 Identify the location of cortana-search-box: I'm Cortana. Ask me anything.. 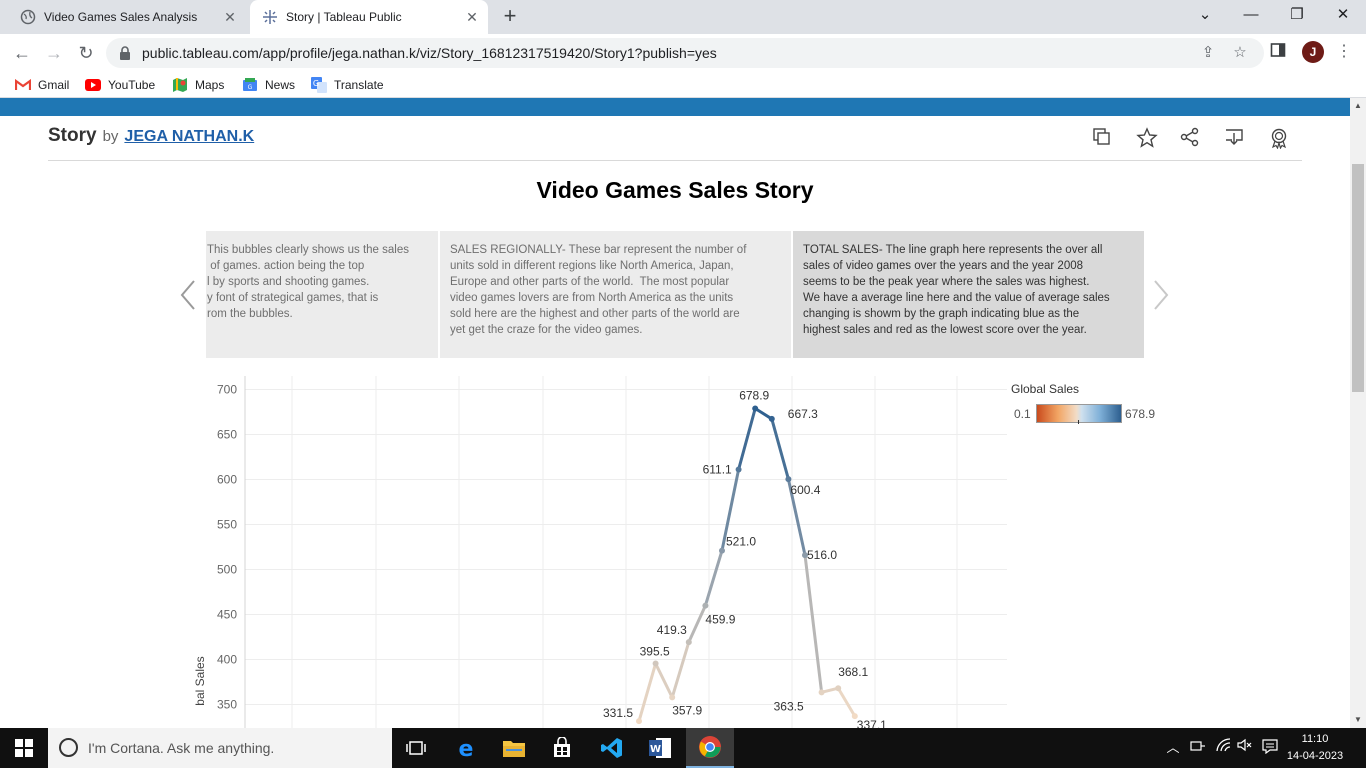
(220, 748).